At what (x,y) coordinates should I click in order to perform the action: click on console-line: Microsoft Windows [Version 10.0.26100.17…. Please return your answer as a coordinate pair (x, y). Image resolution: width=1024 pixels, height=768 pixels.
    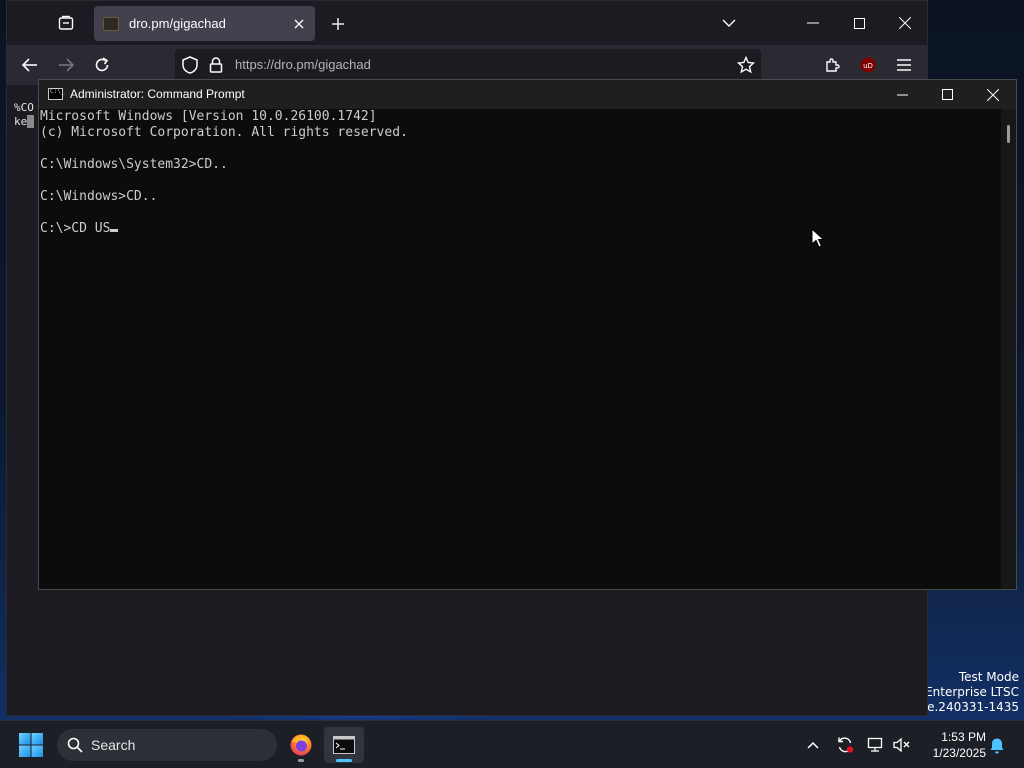
    Looking at the image, I should click on (208, 116).